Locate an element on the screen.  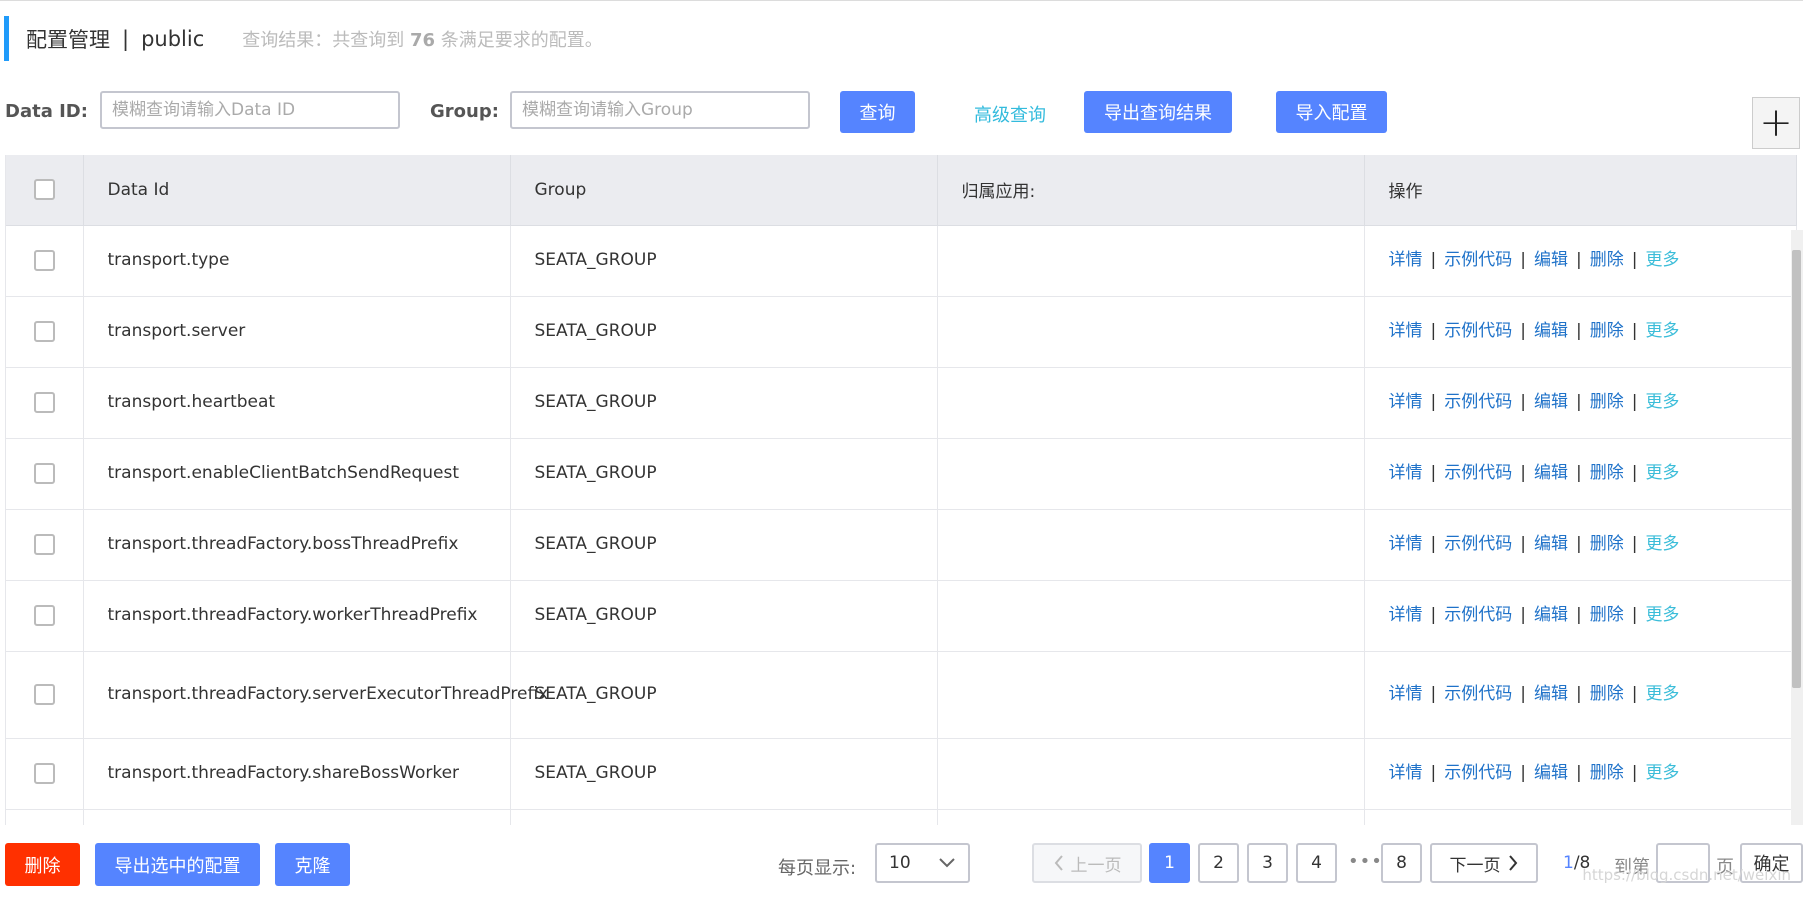
clone-button: 克隆 is located at coordinates (312, 864).